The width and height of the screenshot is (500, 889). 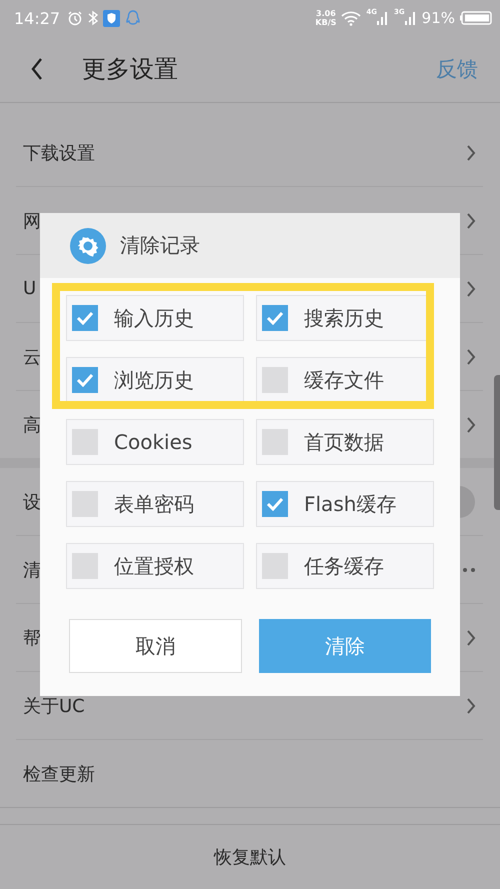 I want to click on row-label: 清, so click(x=32, y=570).